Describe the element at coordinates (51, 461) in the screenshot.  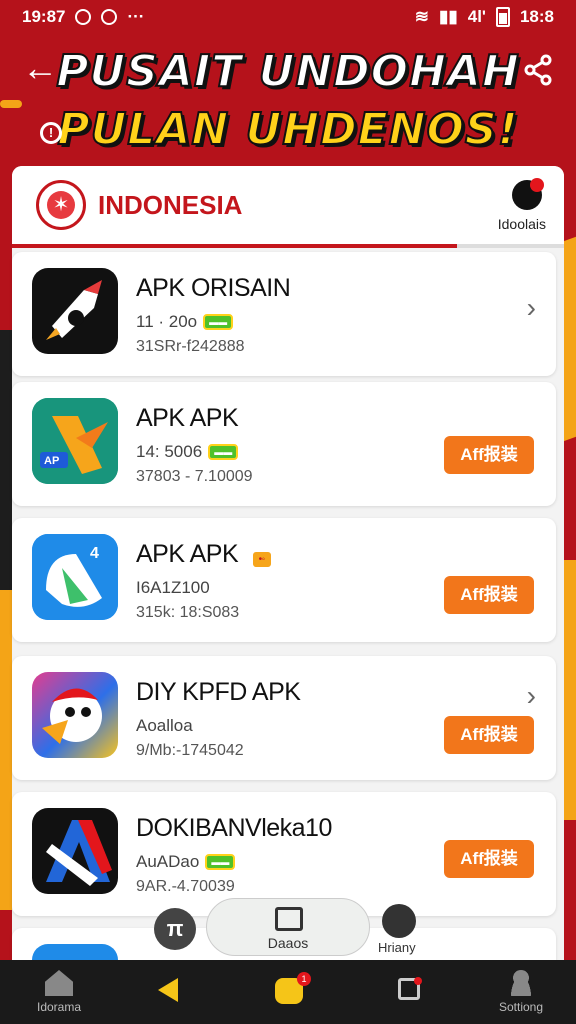
I see `svg-text: AP` at that location.